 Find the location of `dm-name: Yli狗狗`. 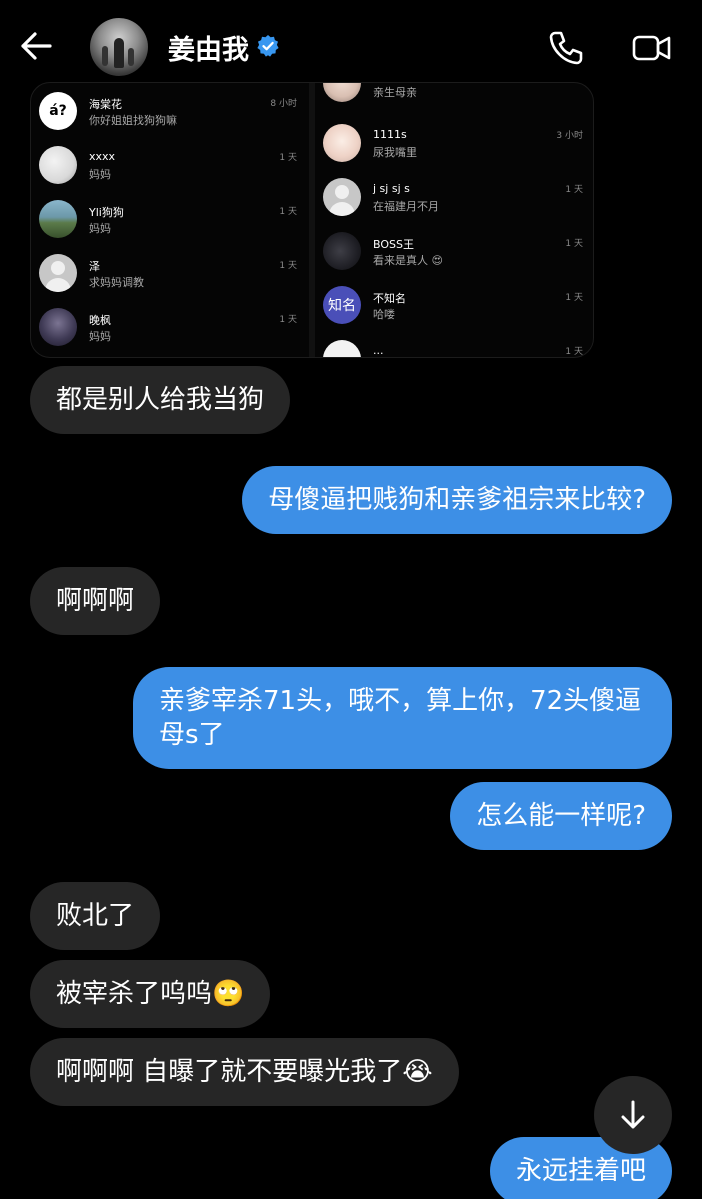

dm-name: Yli狗狗 is located at coordinates (106, 212).